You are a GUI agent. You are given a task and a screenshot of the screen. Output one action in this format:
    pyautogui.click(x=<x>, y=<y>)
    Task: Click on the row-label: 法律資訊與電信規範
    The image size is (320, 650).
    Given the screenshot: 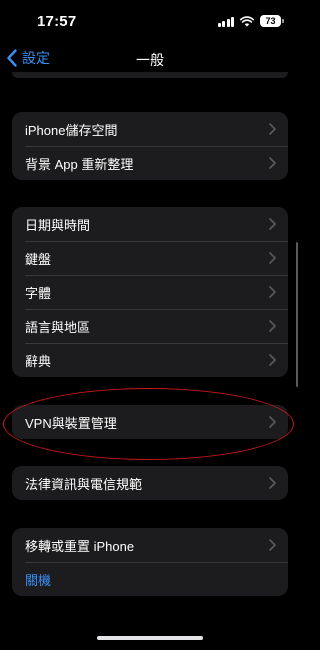 What is the action you would take?
    pyautogui.click(x=84, y=484)
    